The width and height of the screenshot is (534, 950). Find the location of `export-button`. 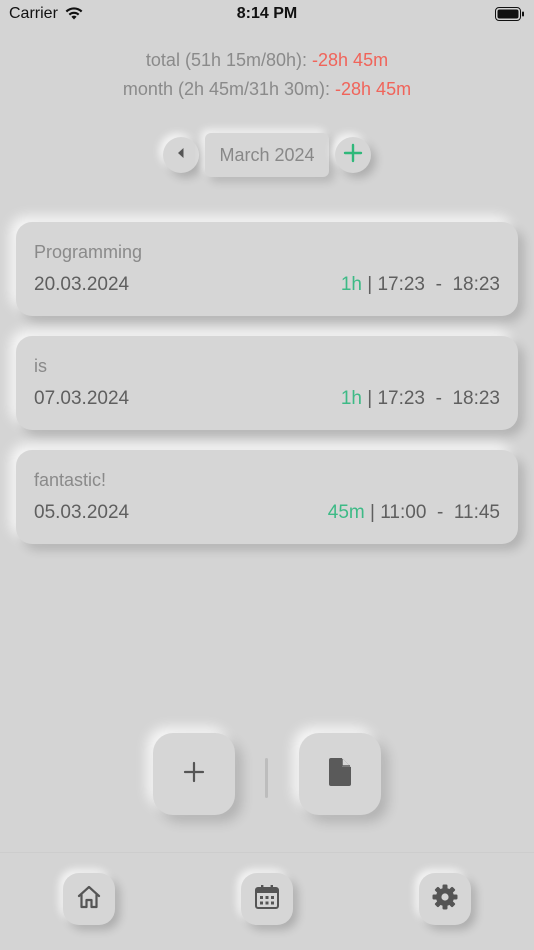

export-button is located at coordinates (340, 774).